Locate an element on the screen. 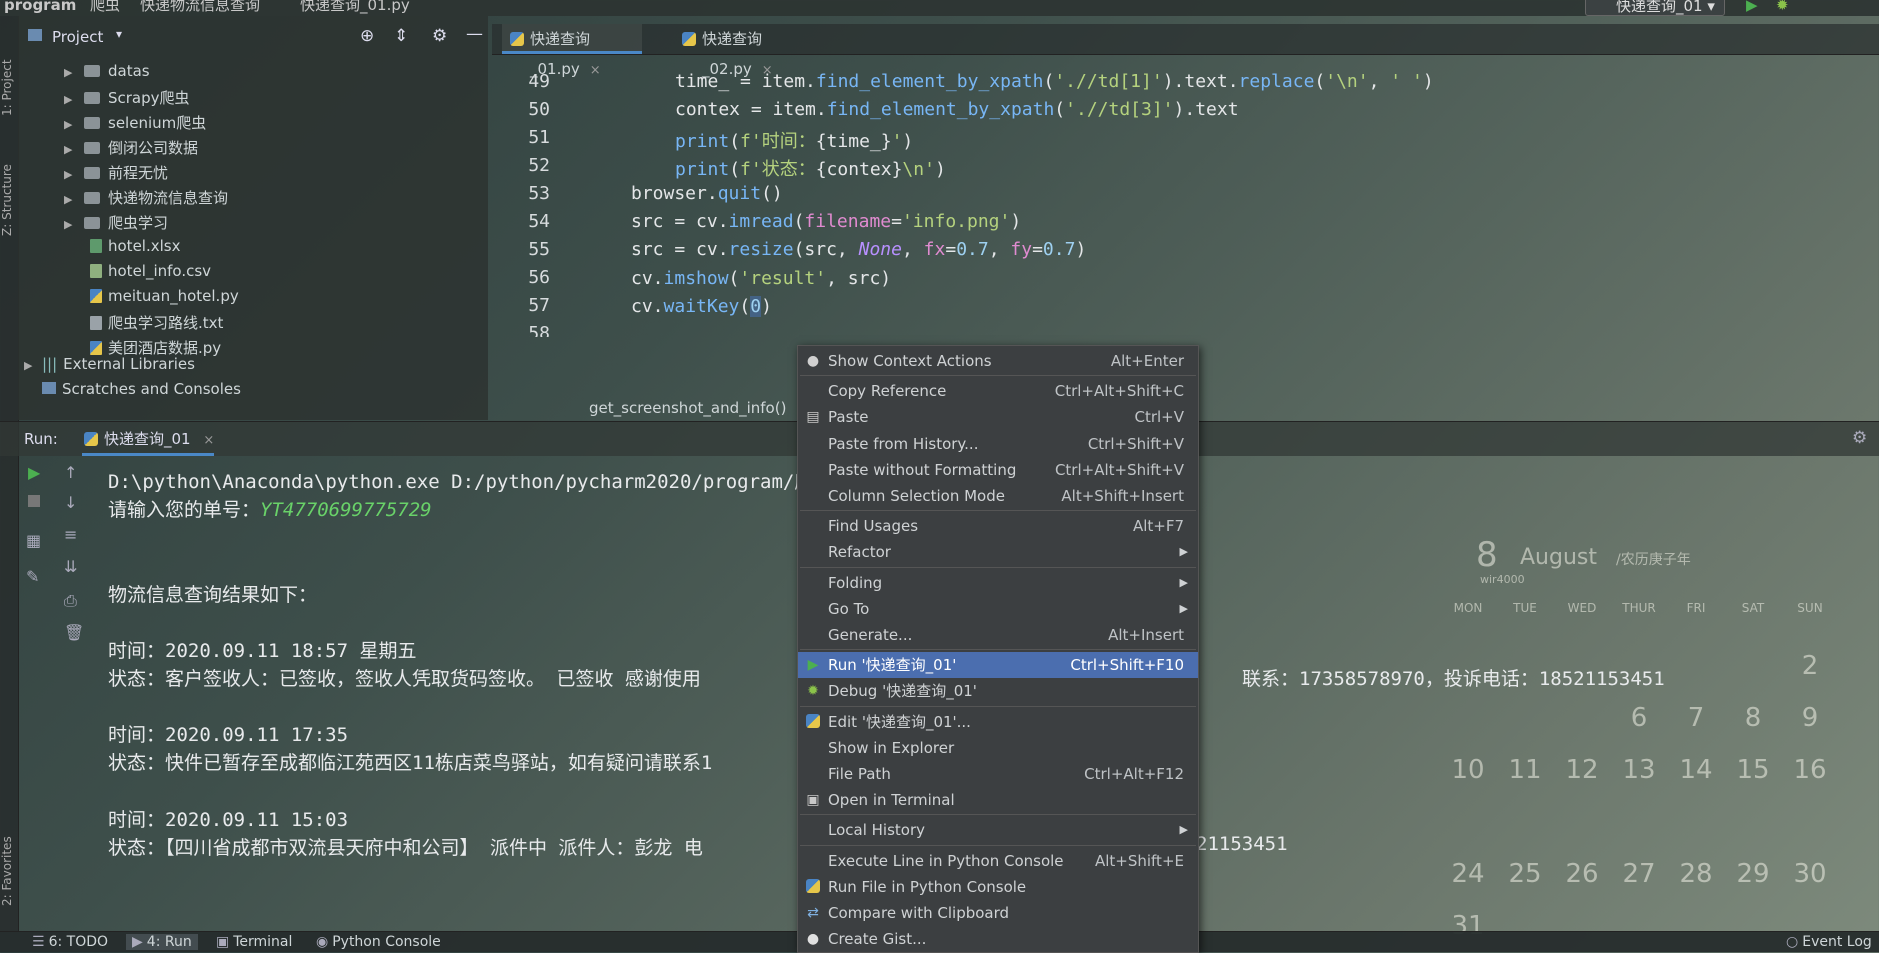  python-icon is located at coordinates (813, 722).